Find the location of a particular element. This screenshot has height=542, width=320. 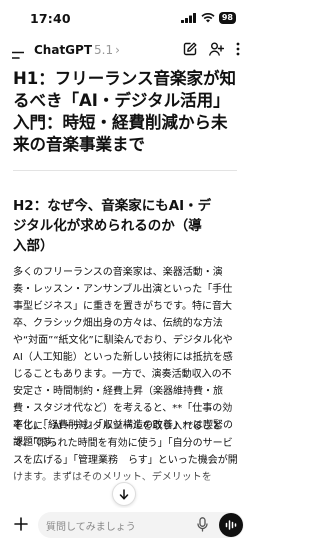

message-input: 質問してみましょう is located at coordinates (141, 525).